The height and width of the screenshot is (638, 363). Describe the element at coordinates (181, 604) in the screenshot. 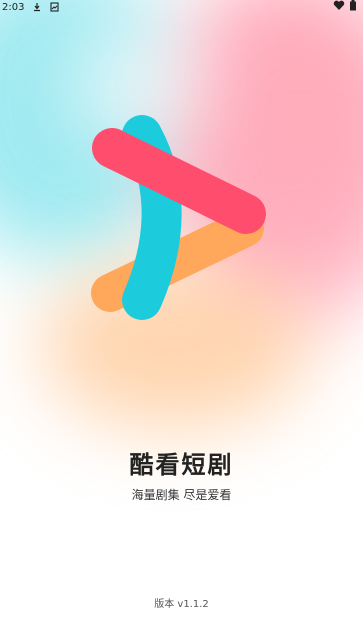

I see `app-version: 版本 v1.1.2` at that location.